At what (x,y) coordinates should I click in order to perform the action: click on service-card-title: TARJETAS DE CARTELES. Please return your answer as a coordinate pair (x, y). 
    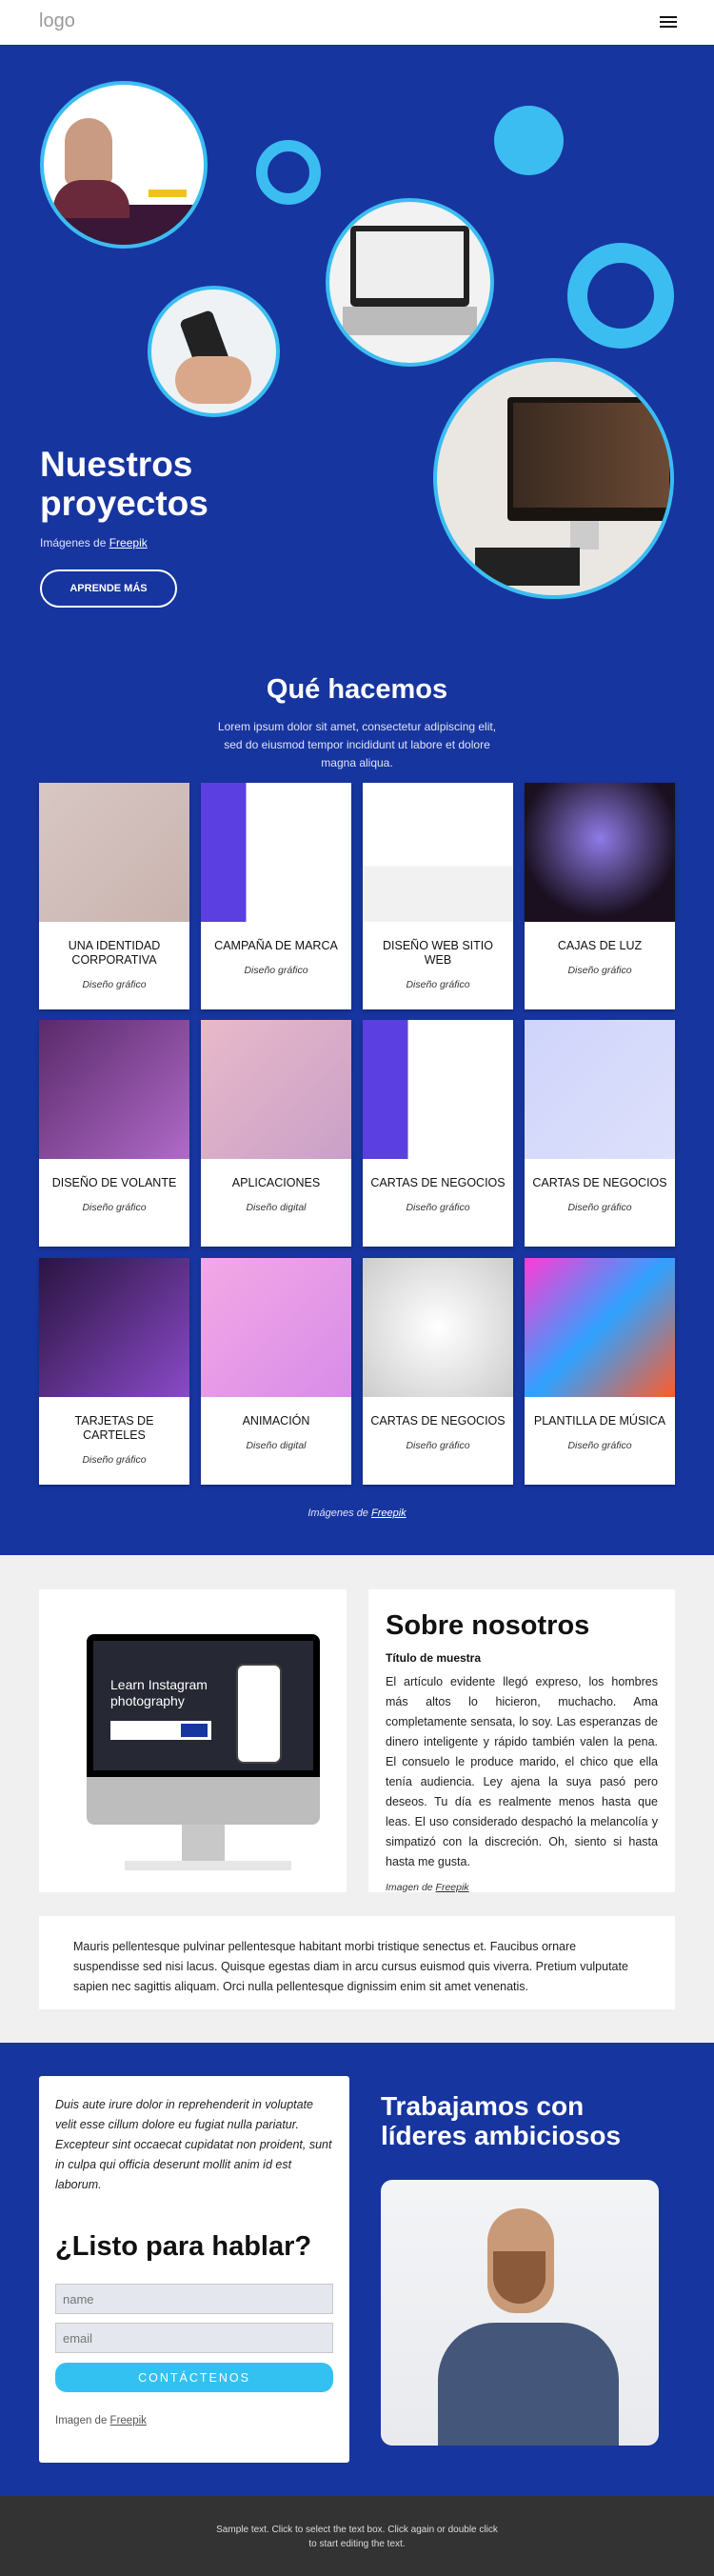
    Looking at the image, I should click on (114, 1428).